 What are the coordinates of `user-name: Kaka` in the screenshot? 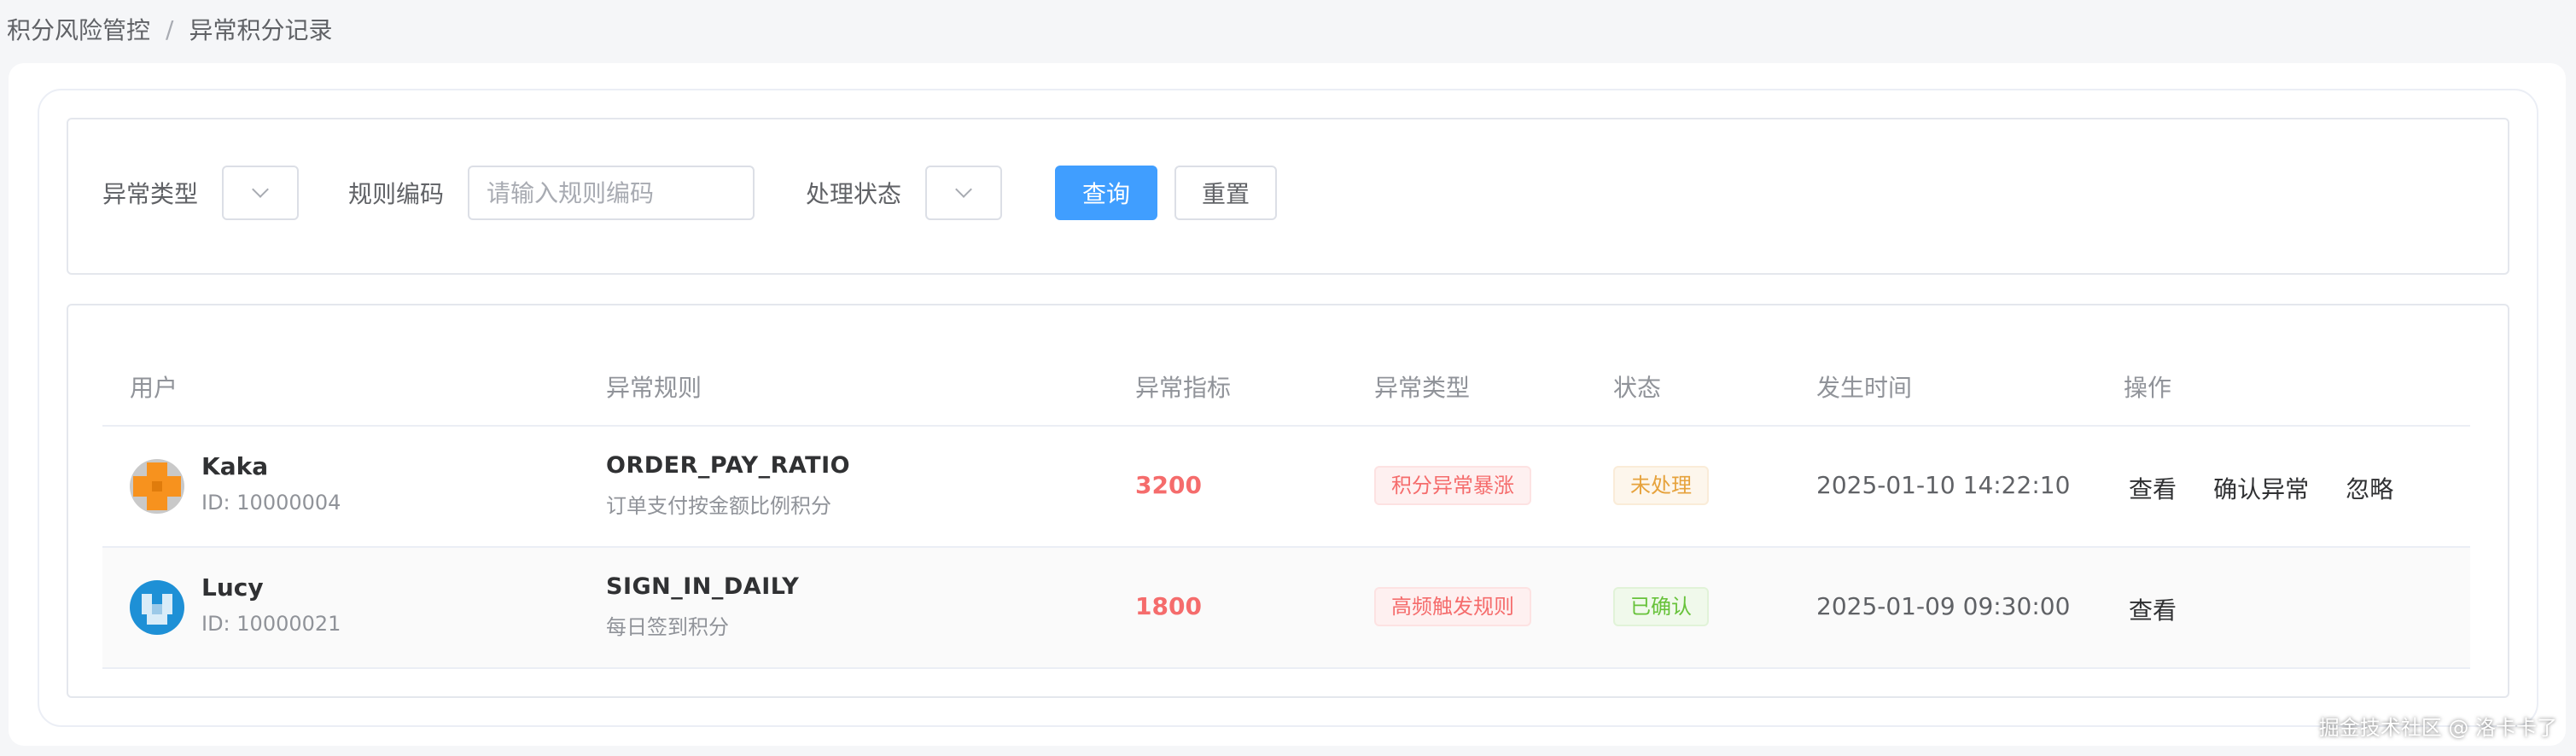 It's located at (235, 466).